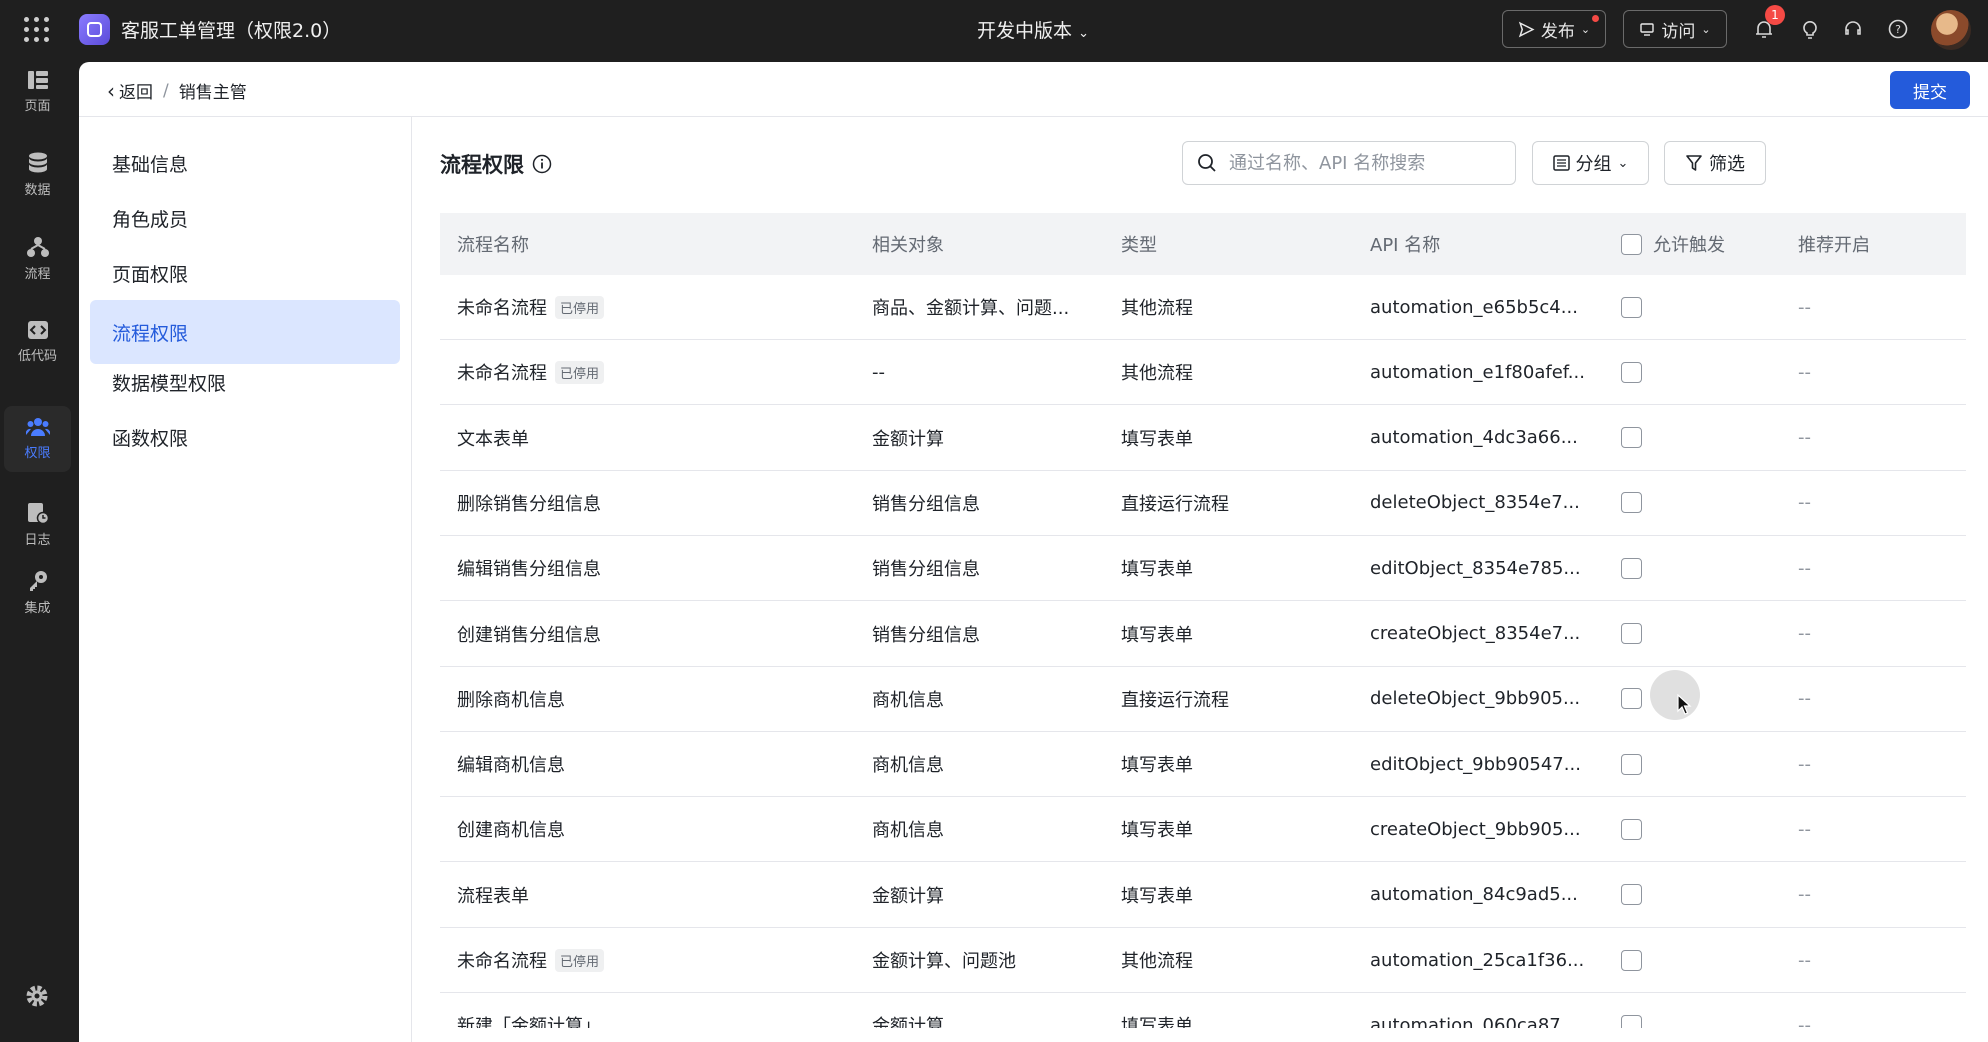 The width and height of the screenshot is (1988, 1042). Describe the element at coordinates (37, 998) in the screenshot. I see `settings-gear-icon` at that location.